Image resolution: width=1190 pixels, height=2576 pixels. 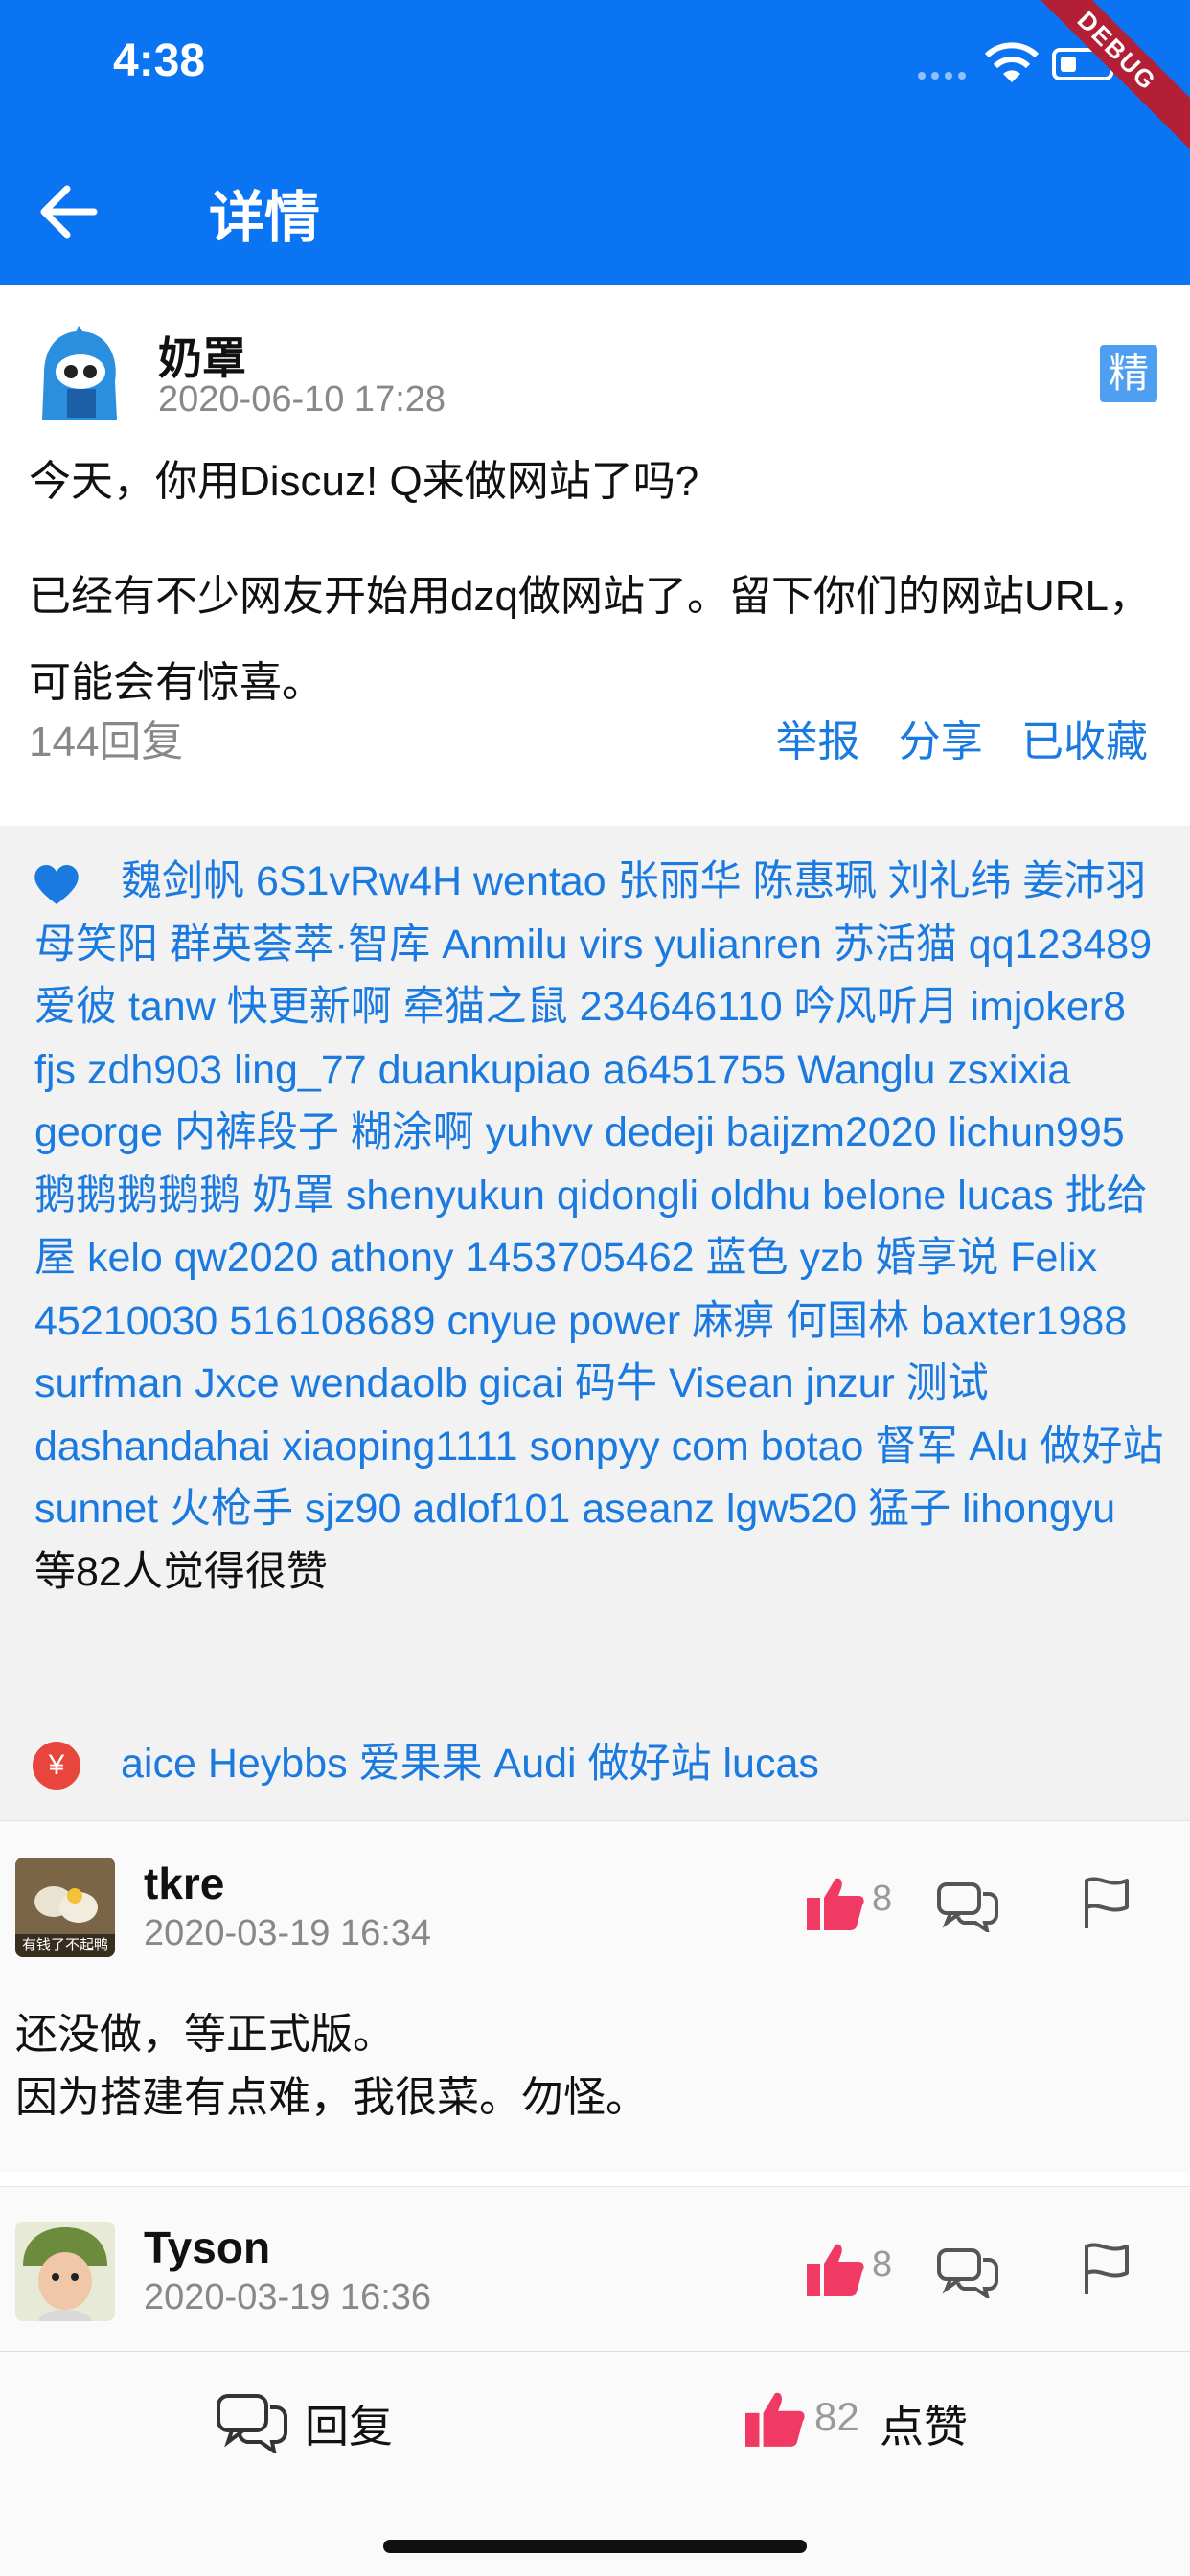 What do you see at coordinates (107, 741) in the screenshot?
I see `reply-count: 144回复` at bounding box center [107, 741].